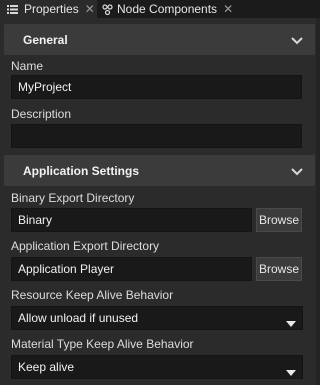 This screenshot has width=320, height=385. Describe the element at coordinates (157, 318) in the screenshot. I see `resource-keep-alive-dropdown: Allow unload if unused` at that location.